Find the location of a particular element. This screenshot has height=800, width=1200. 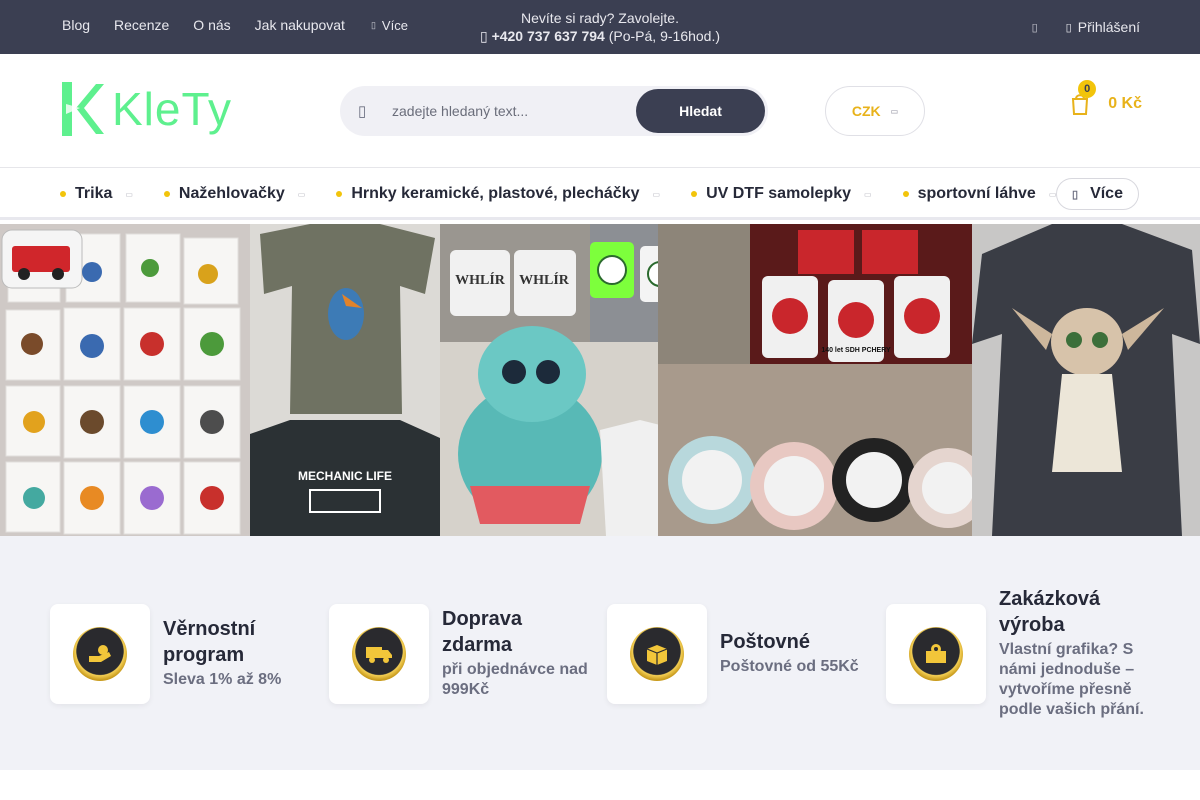

logo-text: KleTy is located at coordinates (172, 109).